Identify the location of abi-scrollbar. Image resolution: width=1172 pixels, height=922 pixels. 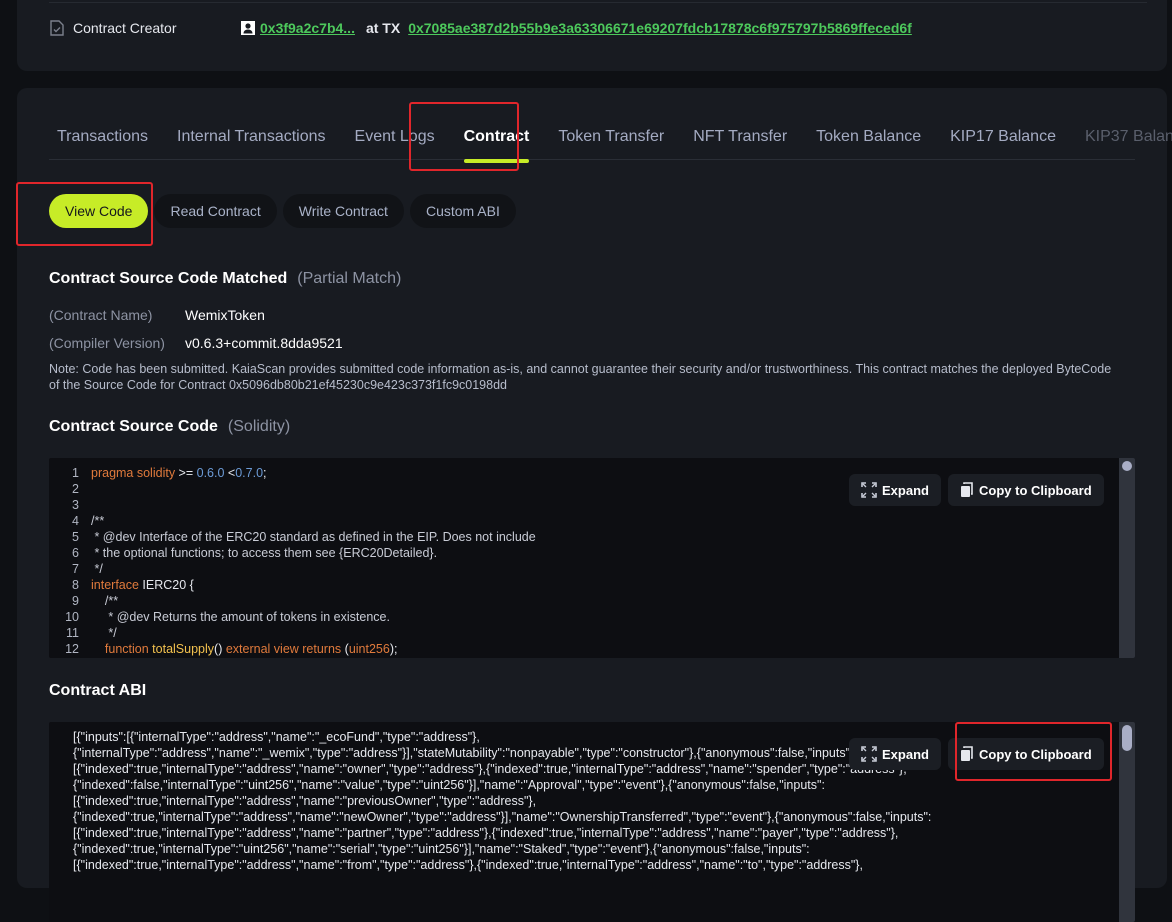
(1127, 822).